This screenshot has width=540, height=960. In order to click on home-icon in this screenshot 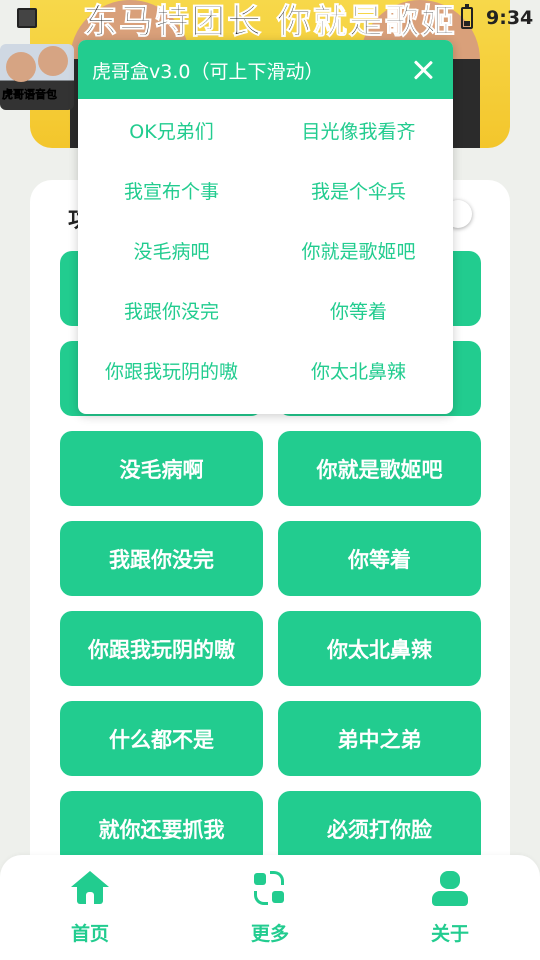, I will do `click(90, 888)`.